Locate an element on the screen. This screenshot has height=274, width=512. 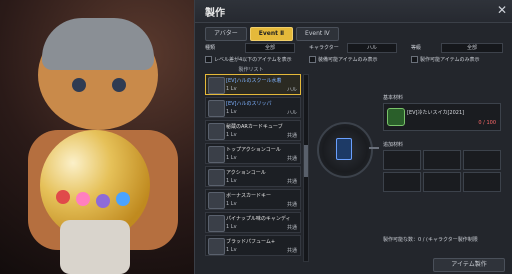
tab-event-ii: Event Ⅱ is located at coordinates (271, 34).